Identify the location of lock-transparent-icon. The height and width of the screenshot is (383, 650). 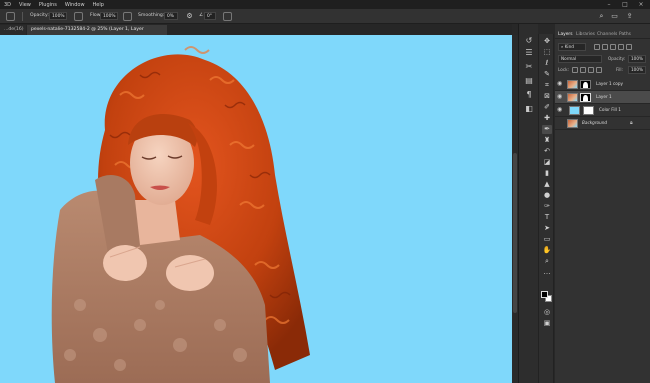
(575, 70).